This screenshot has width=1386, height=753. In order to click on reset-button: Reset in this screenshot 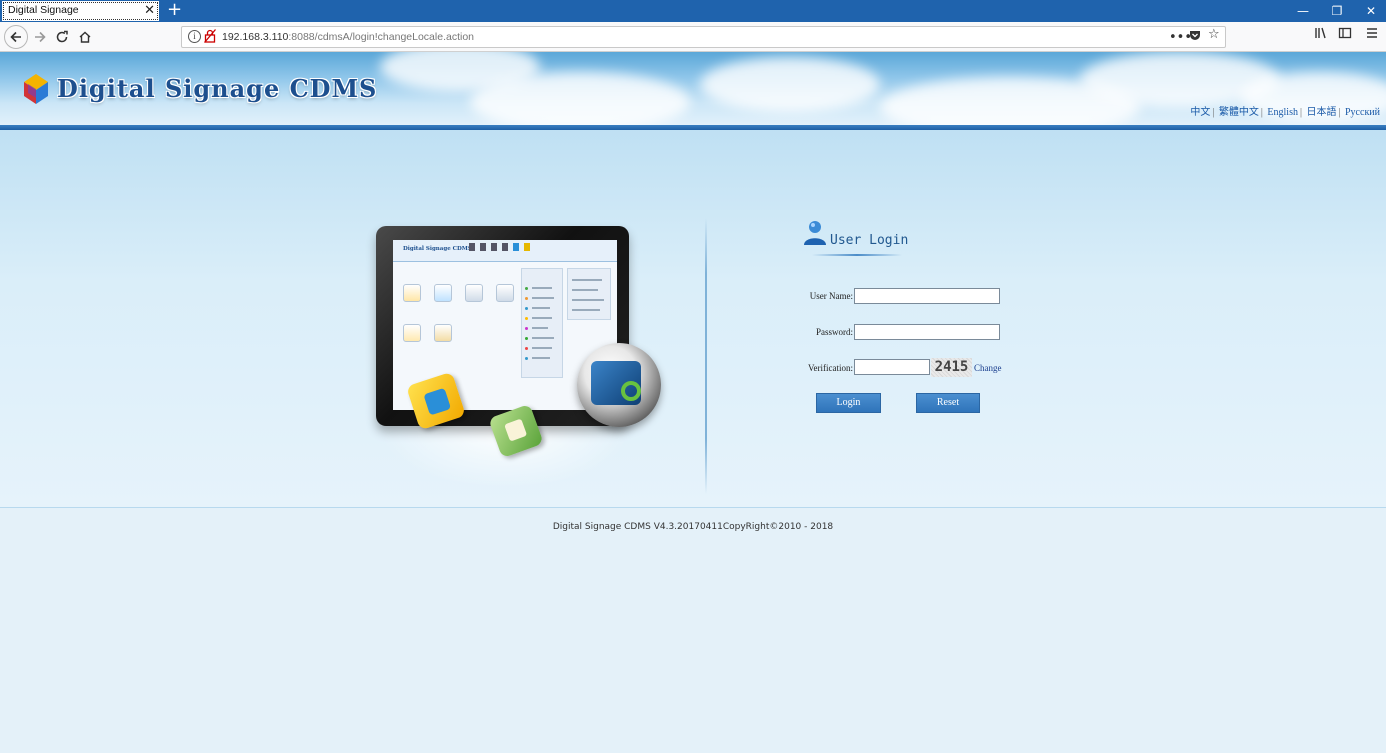, I will do `click(948, 403)`.